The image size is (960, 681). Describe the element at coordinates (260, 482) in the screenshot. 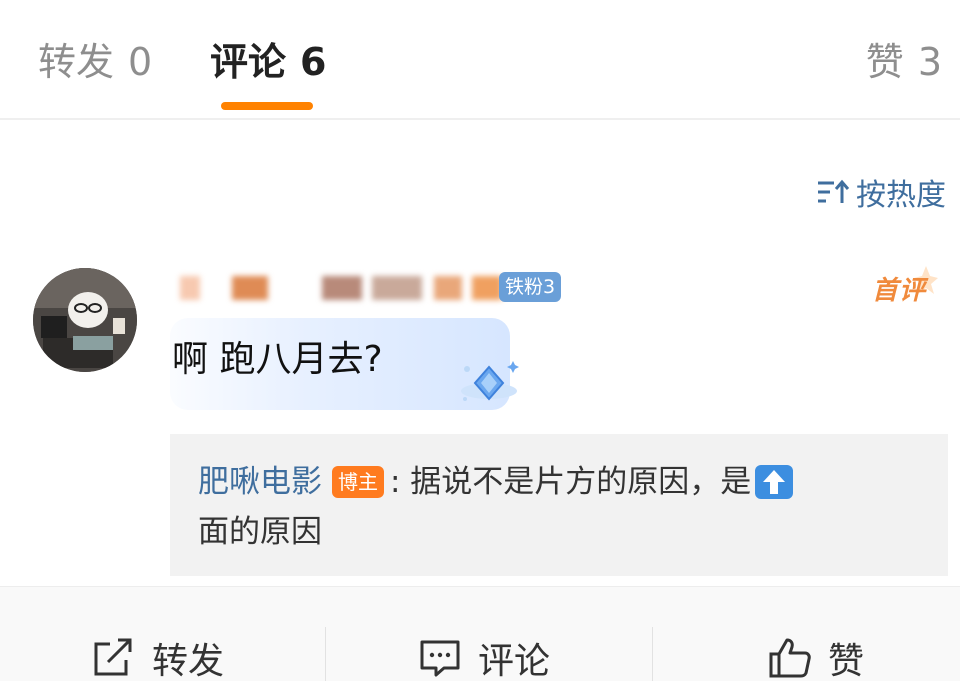

I see `reply-author: 肥啾电影` at that location.